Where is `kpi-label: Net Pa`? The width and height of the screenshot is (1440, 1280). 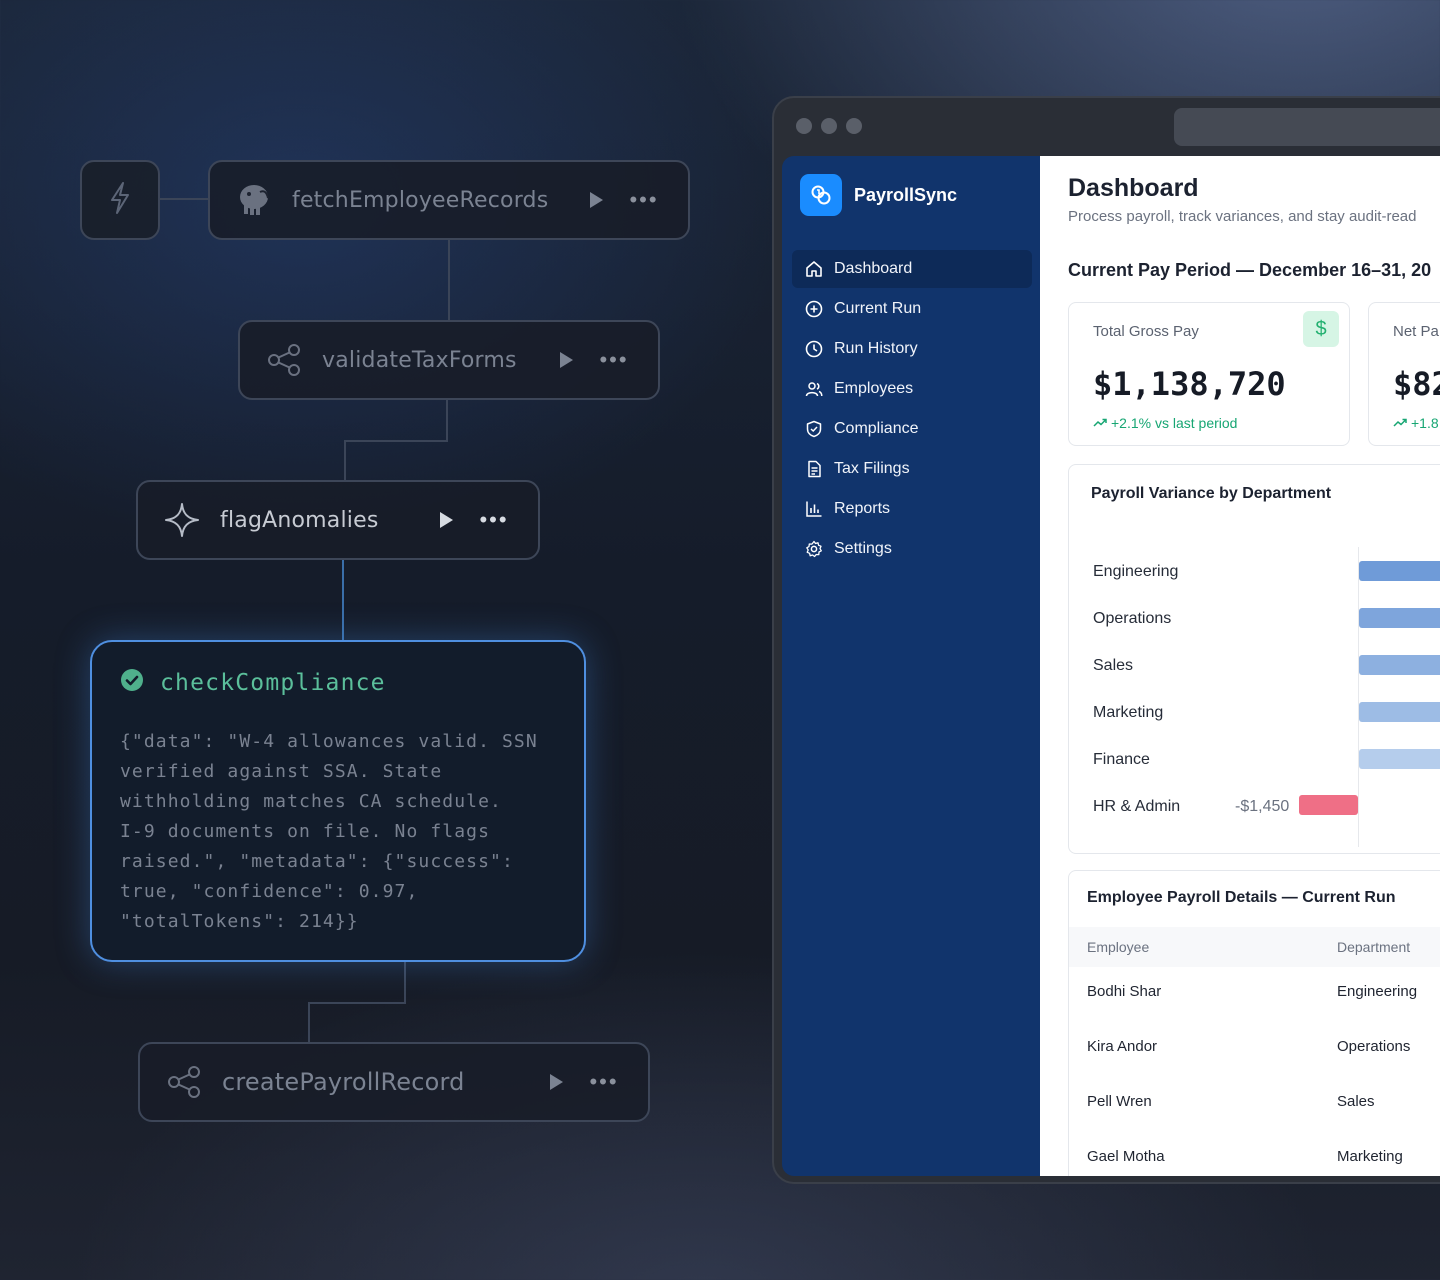
kpi-label: Net Pa is located at coordinates (1416, 331).